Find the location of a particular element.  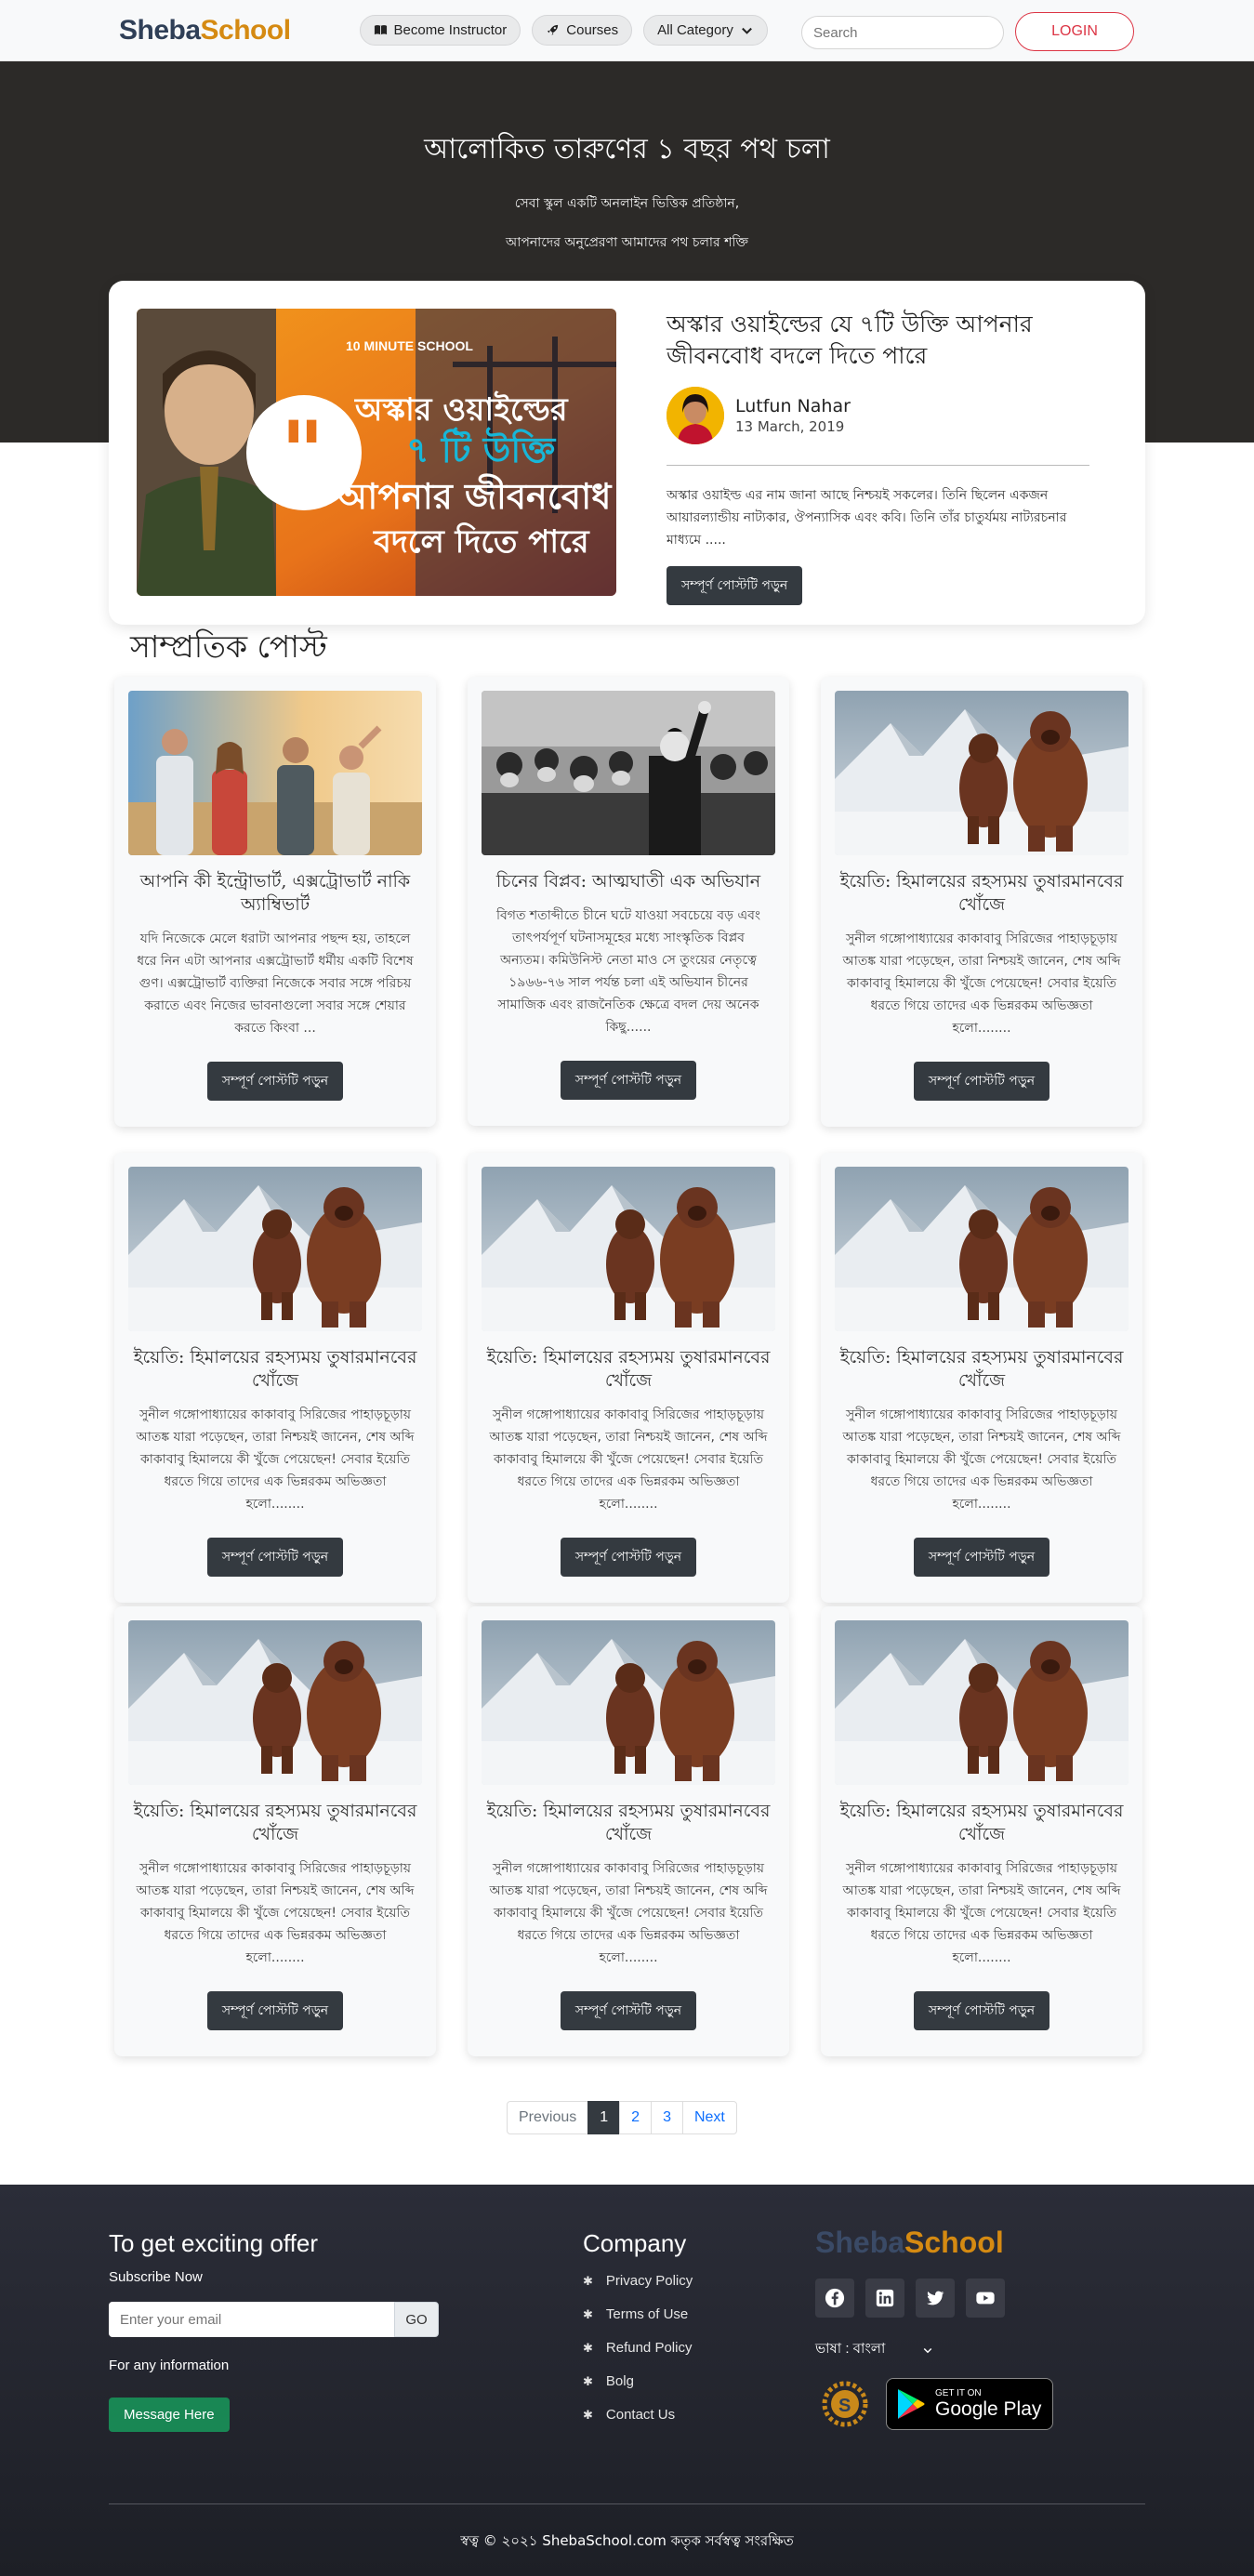

post-date: 13 March, 2019 is located at coordinates (790, 426).